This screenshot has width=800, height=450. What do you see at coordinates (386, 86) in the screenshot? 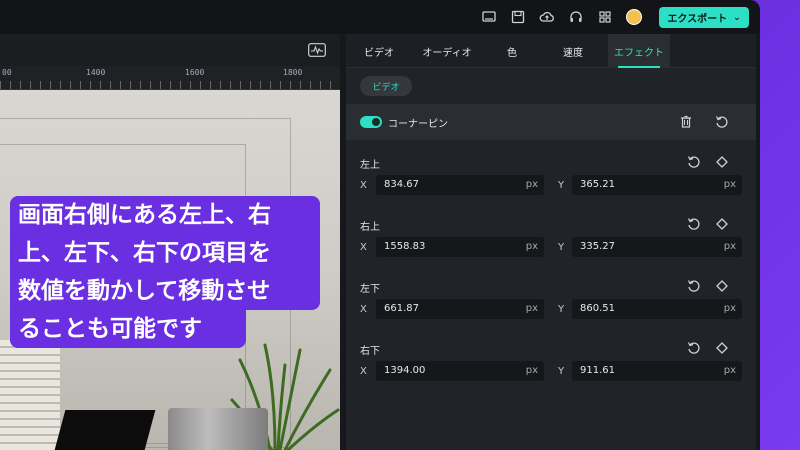
I see `subtab-video: ビデオ` at bounding box center [386, 86].